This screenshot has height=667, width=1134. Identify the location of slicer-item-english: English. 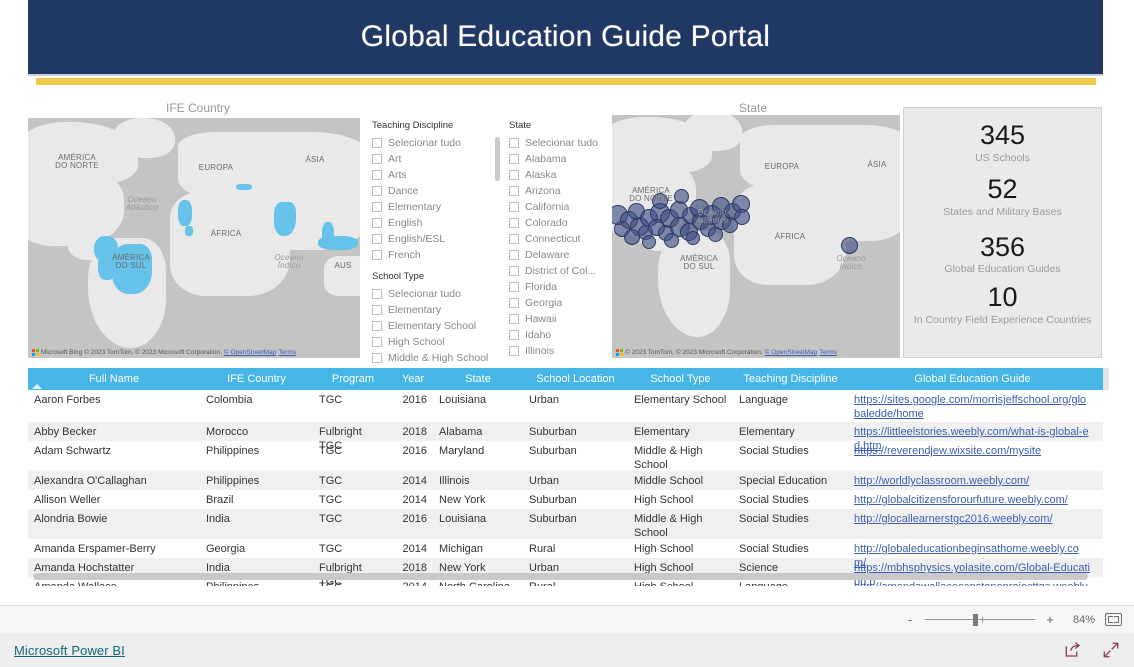
(436, 223).